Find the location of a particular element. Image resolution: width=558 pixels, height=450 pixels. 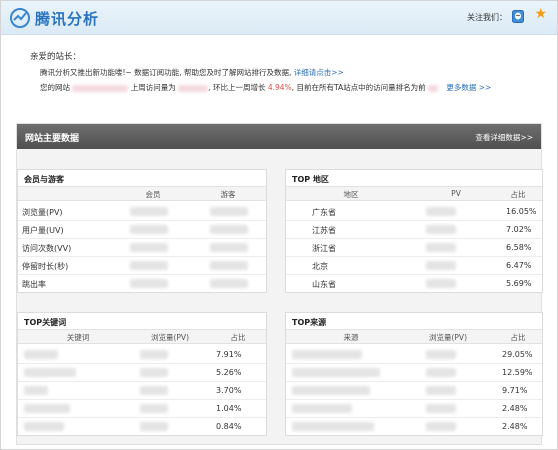

table-row: 用户量(UV) is located at coordinates (142, 230).